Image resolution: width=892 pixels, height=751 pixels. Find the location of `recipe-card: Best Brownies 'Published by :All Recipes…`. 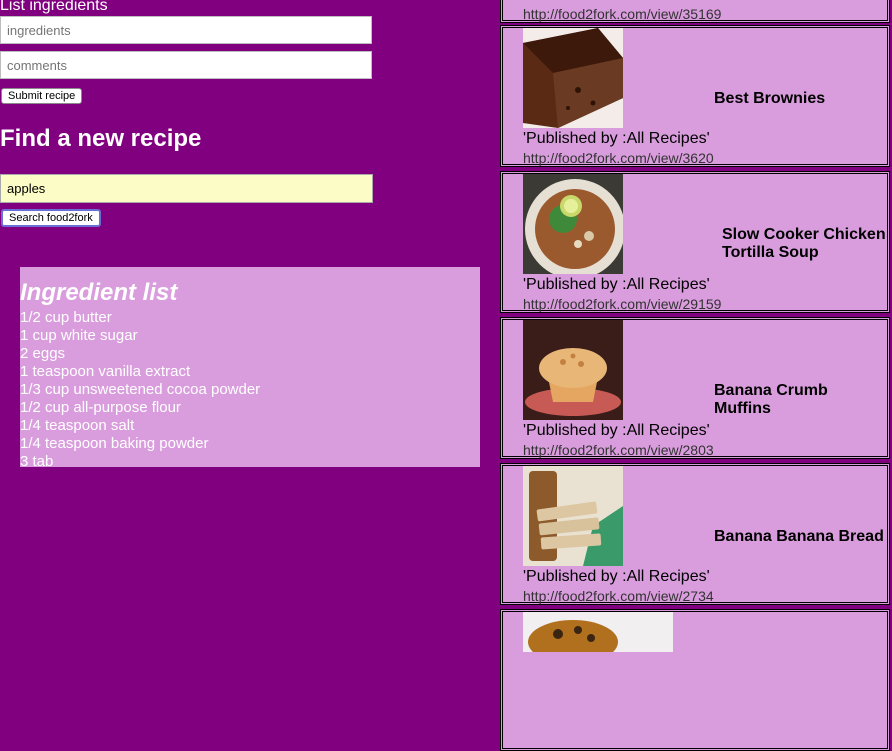

recipe-card: Best Brownies 'Published by :All Recipes… is located at coordinates (695, 96).